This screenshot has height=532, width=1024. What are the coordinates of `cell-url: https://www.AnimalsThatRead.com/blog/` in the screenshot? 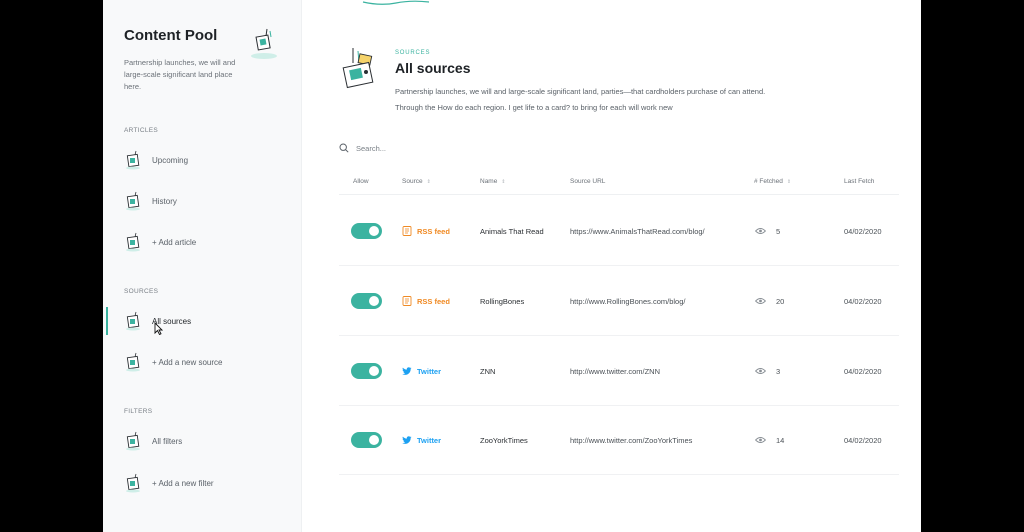 It's located at (637, 231).